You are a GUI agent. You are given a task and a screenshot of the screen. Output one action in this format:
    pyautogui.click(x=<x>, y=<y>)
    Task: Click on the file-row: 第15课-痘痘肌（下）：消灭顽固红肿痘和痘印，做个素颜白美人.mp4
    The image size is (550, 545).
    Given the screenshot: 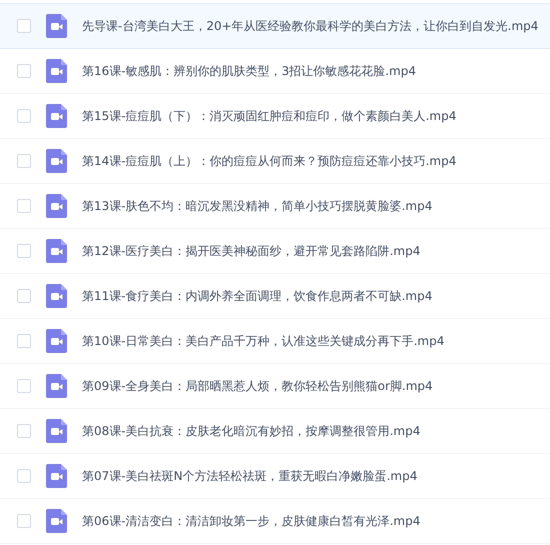 What is the action you would take?
    pyautogui.click(x=275, y=116)
    